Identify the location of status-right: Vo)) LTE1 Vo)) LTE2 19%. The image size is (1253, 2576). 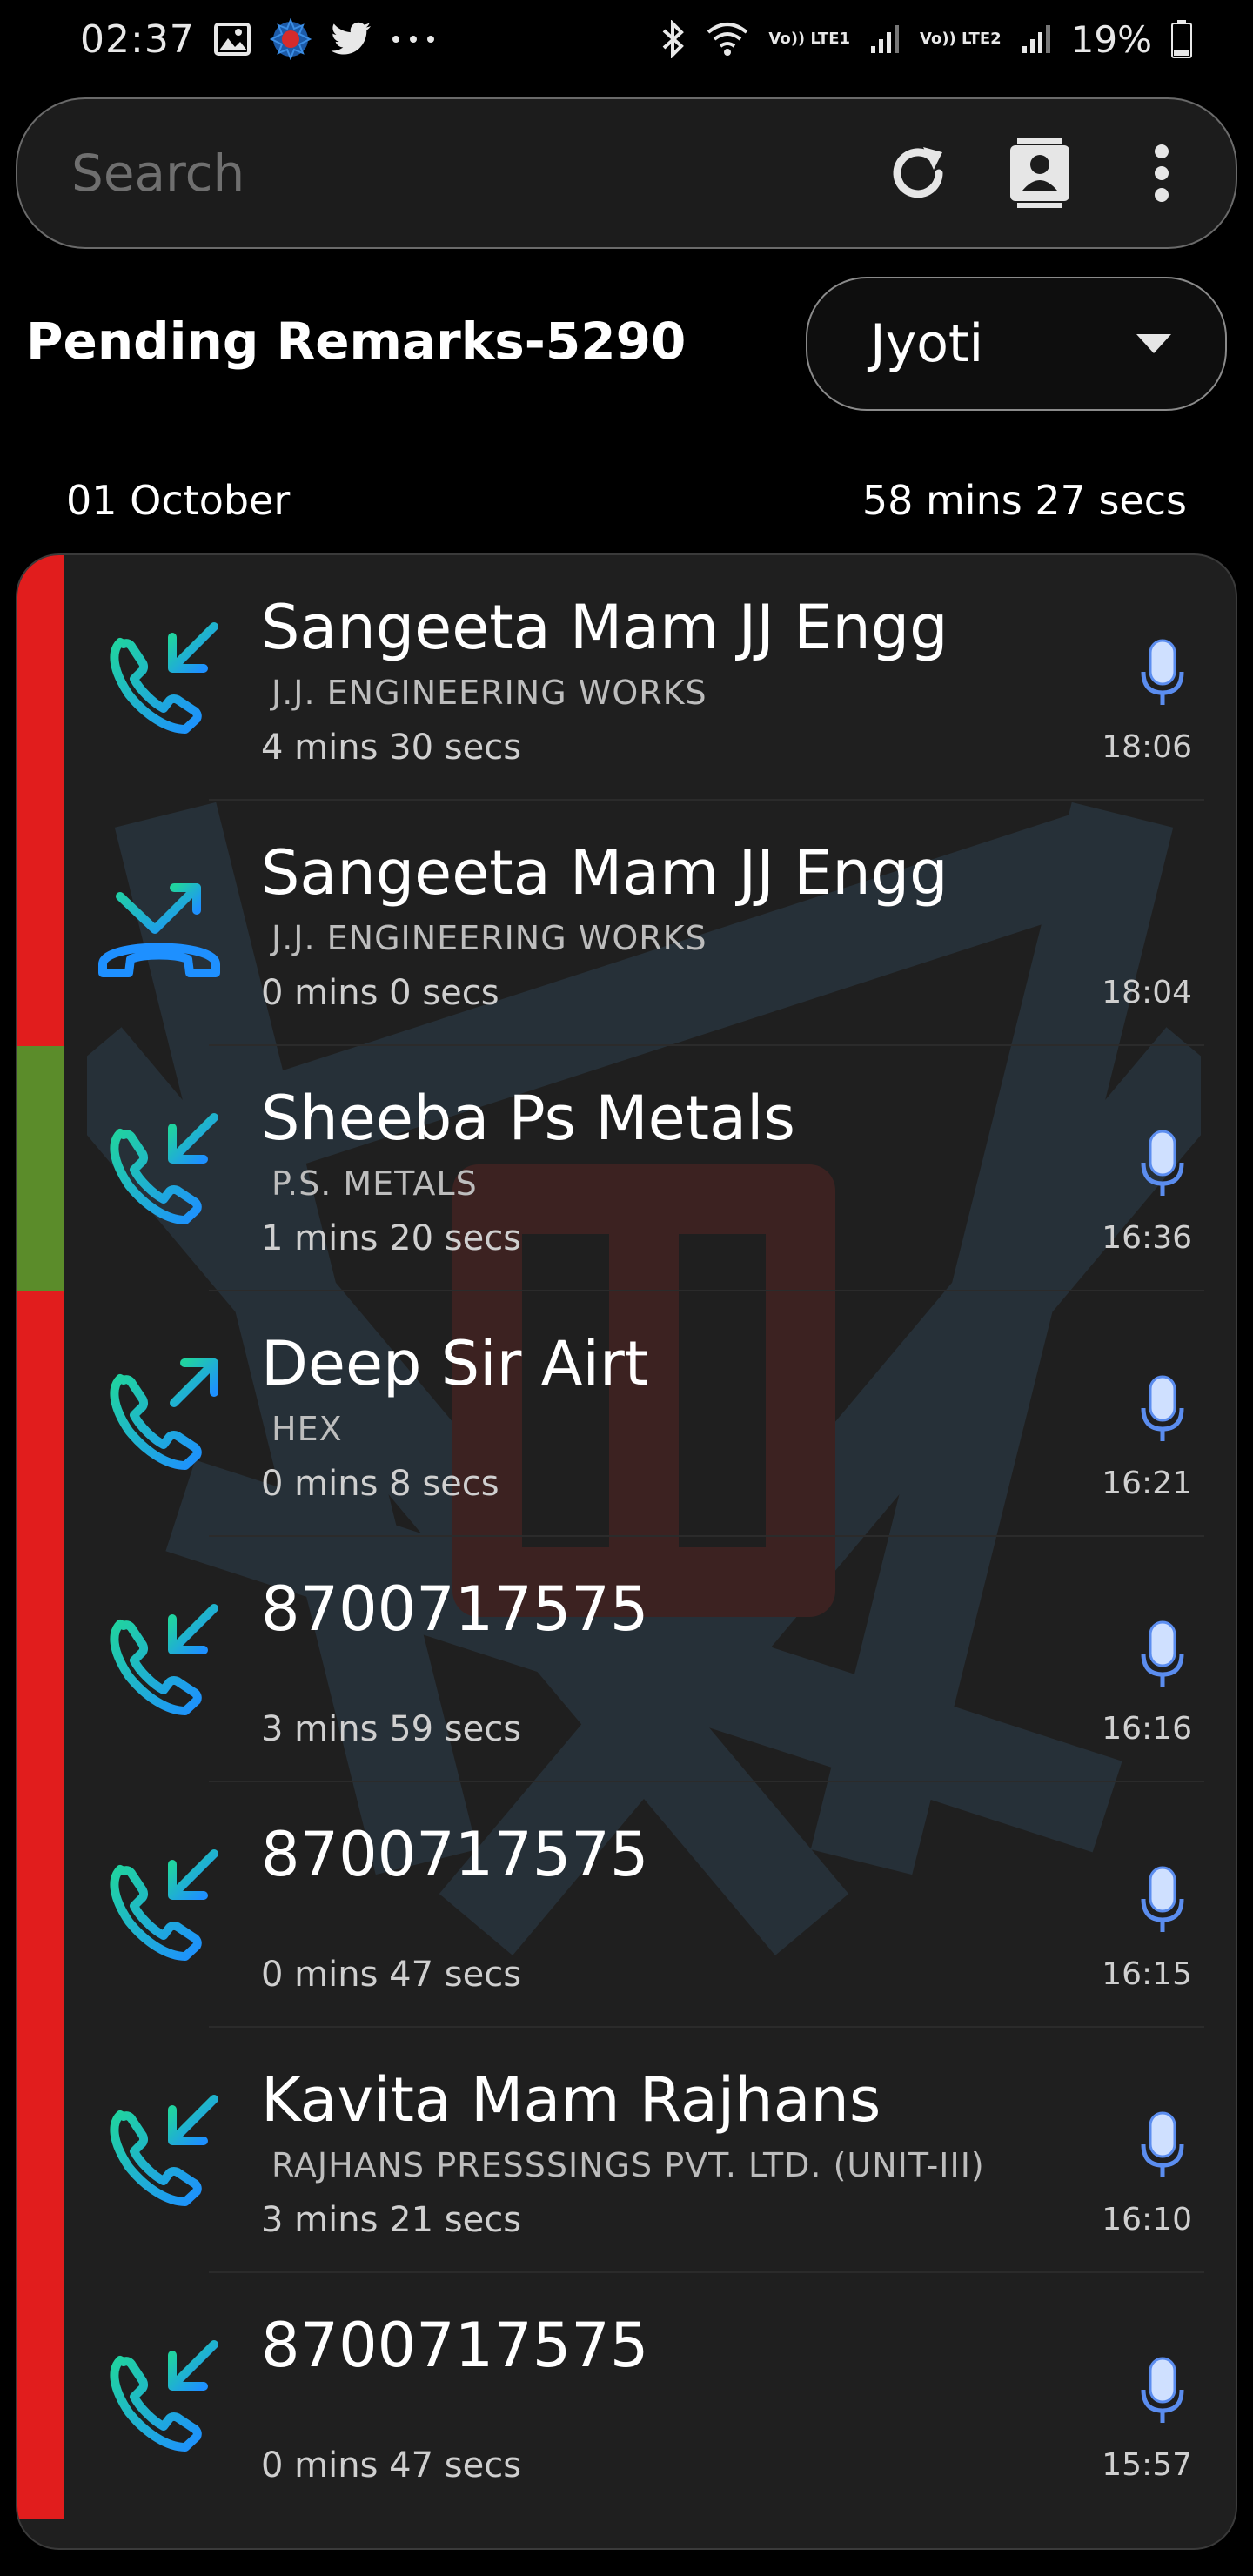
(926, 40).